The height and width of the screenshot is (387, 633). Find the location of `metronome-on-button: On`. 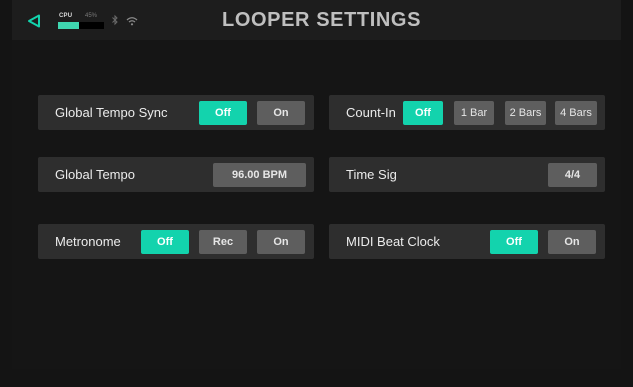

metronome-on-button: On is located at coordinates (281, 242).